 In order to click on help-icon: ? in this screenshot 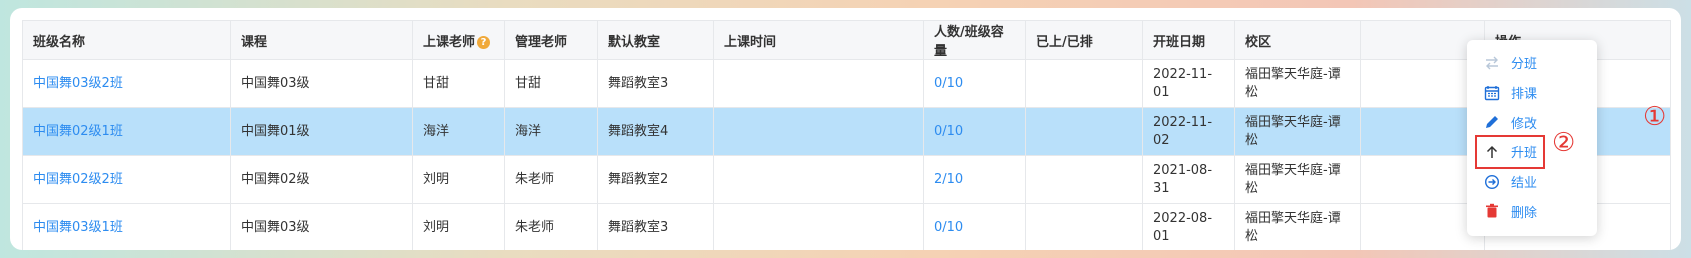, I will do `click(484, 42)`.